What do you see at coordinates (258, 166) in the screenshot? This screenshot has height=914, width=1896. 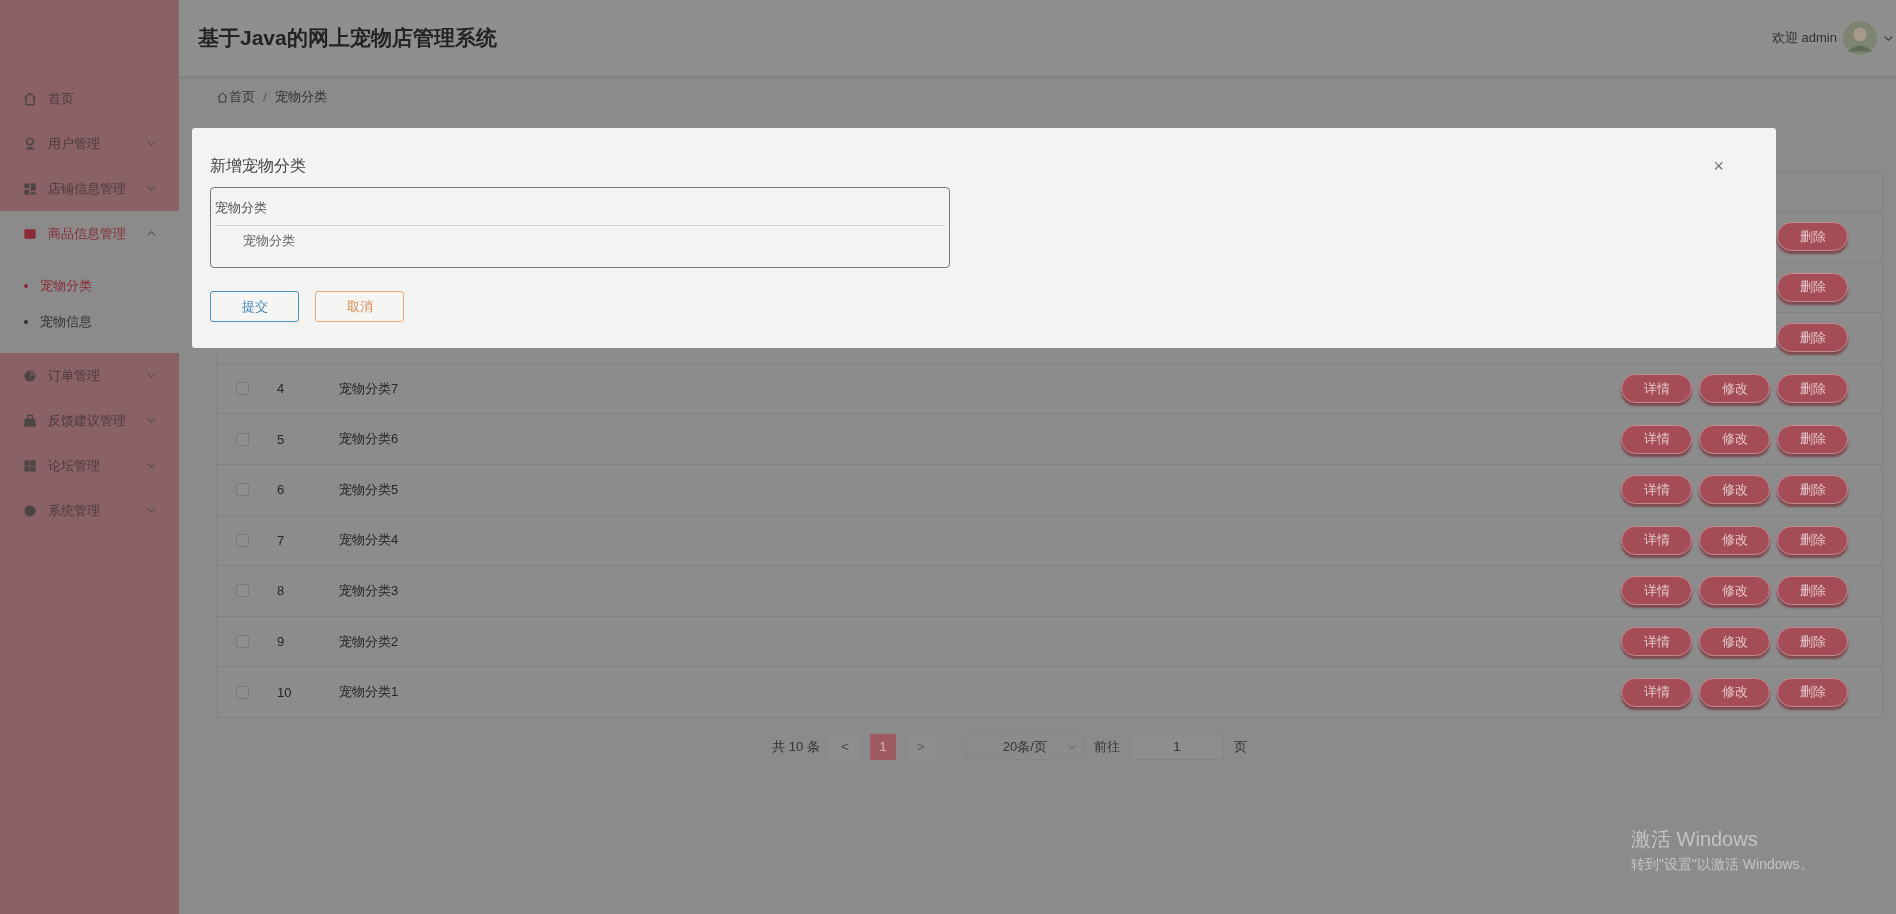 I see `dialog-title: 新增宠物分类` at bounding box center [258, 166].